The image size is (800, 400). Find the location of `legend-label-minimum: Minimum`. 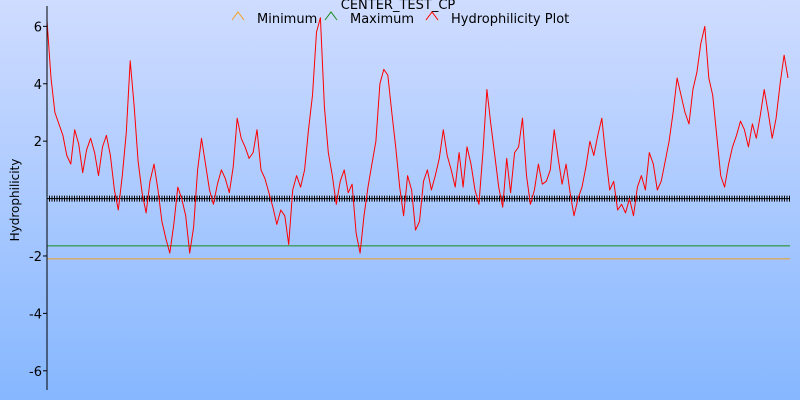

legend-label-minimum: Minimum is located at coordinates (287, 19).